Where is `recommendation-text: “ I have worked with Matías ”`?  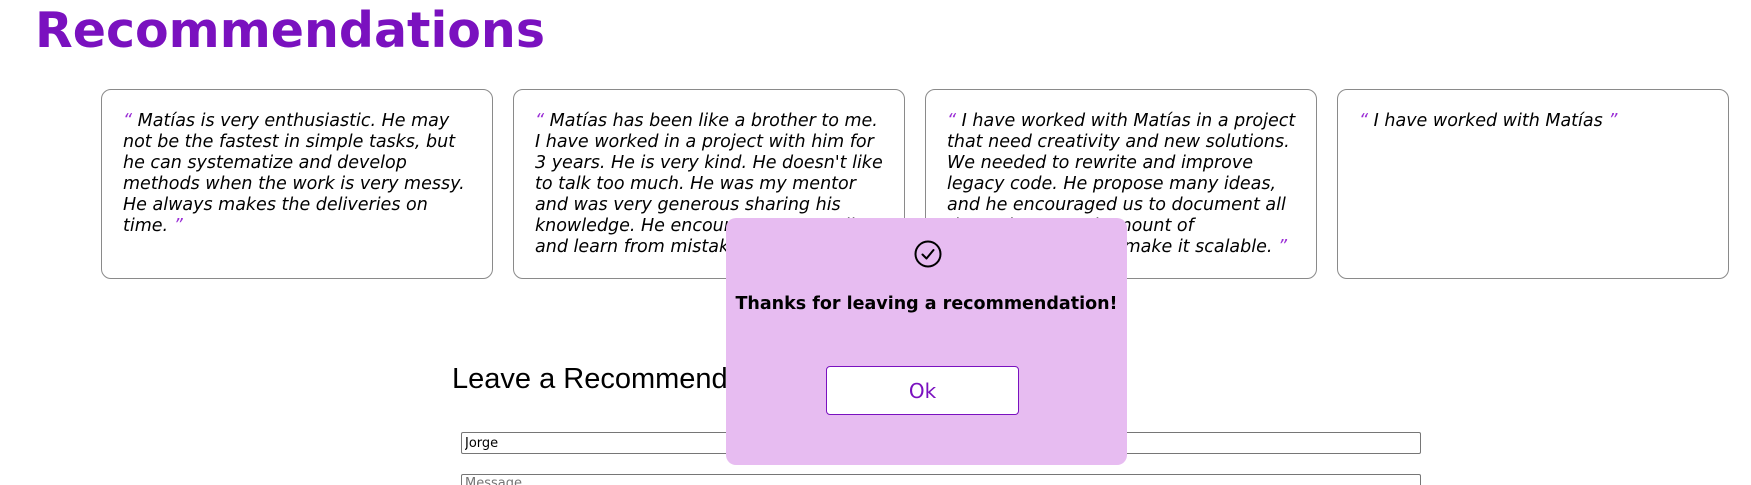 recommendation-text: “ I have worked with Matías ” is located at coordinates (1534, 121).